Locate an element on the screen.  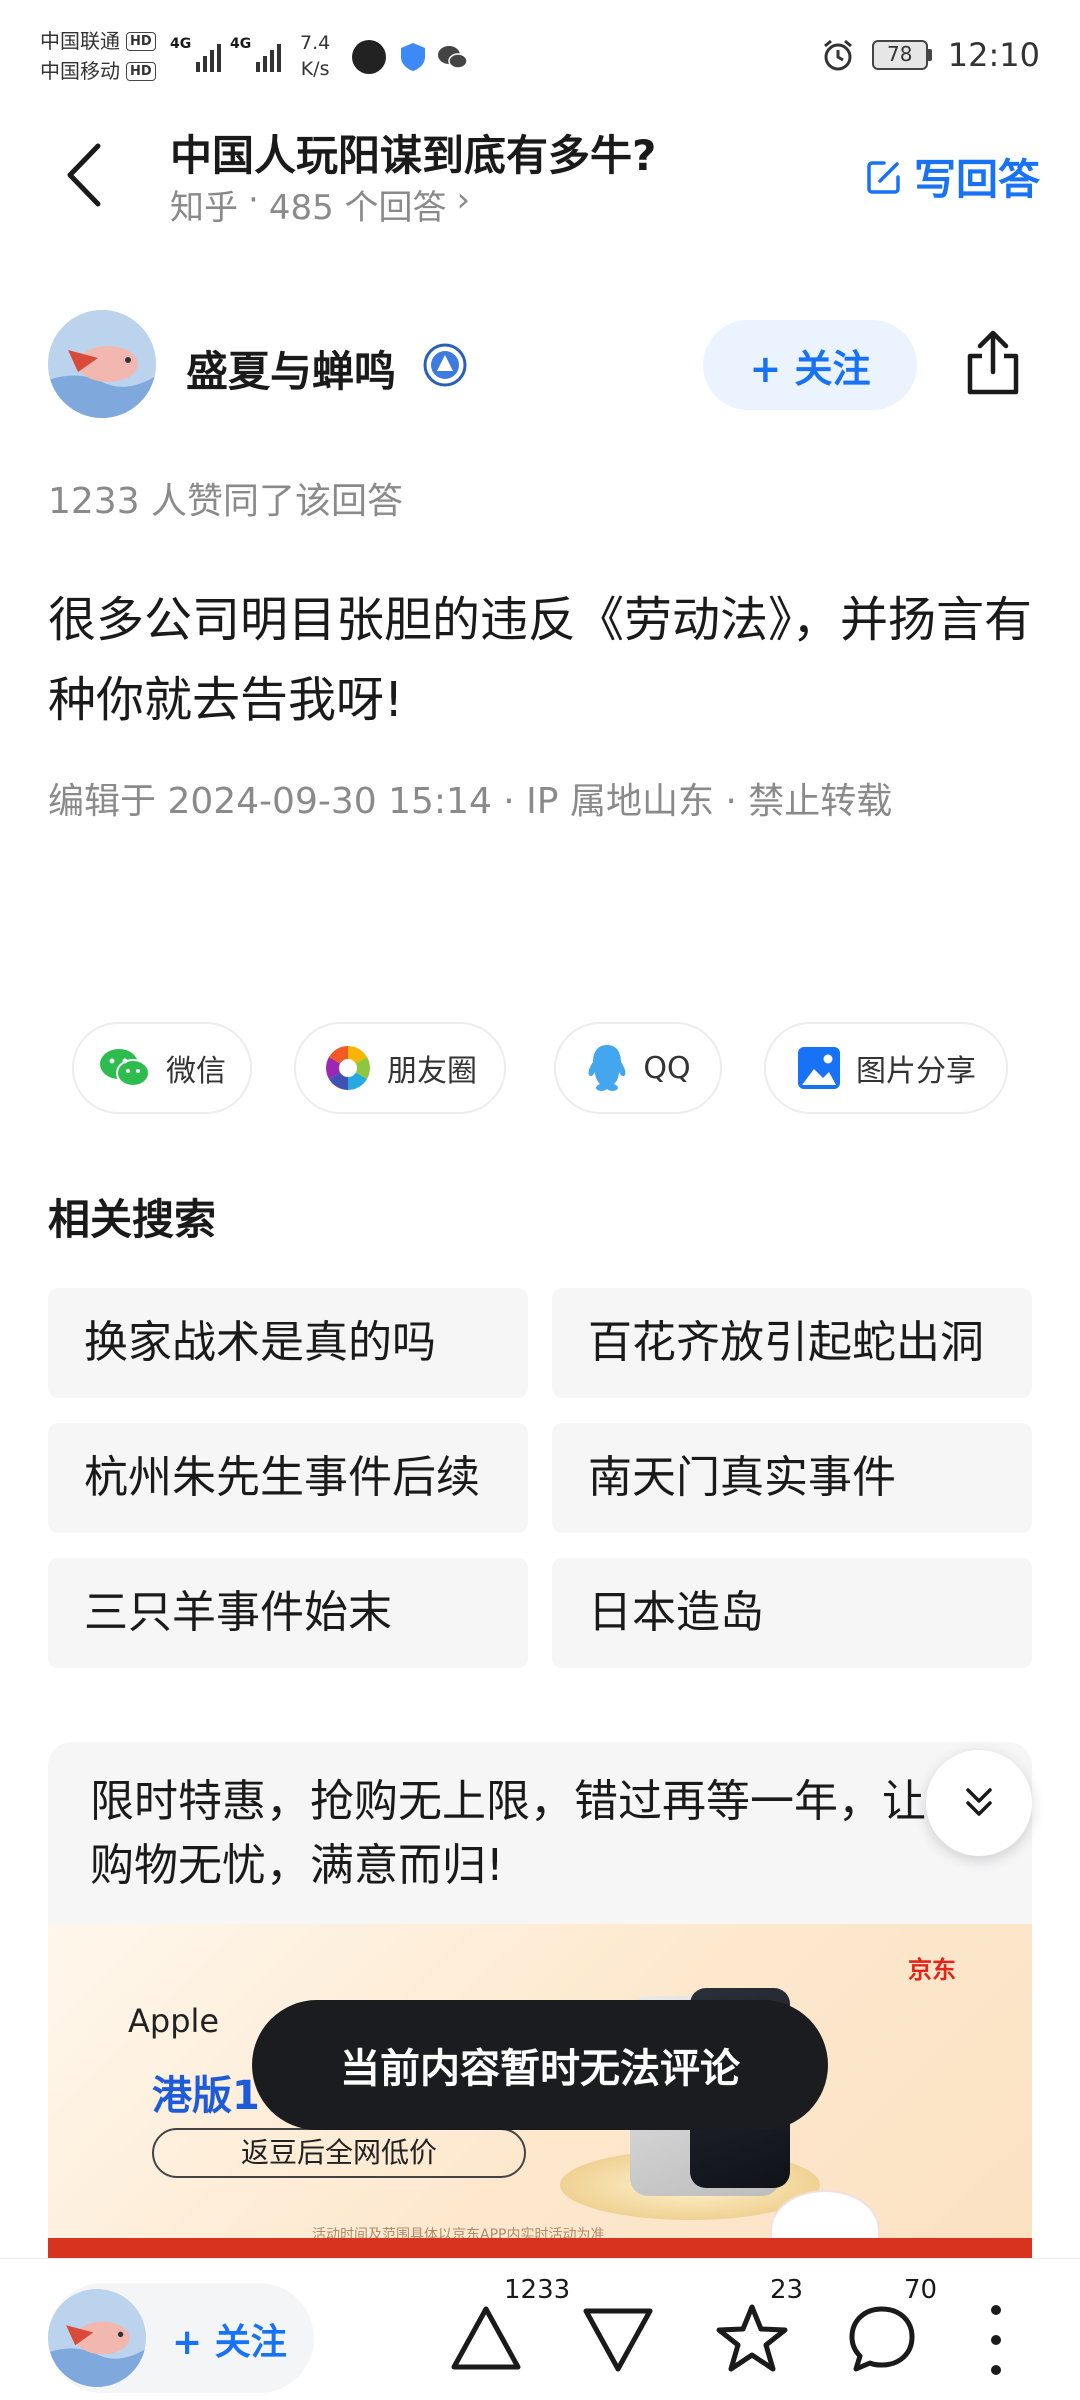
share-wechat-button: 微信 is located at coordinates (162, 1068).